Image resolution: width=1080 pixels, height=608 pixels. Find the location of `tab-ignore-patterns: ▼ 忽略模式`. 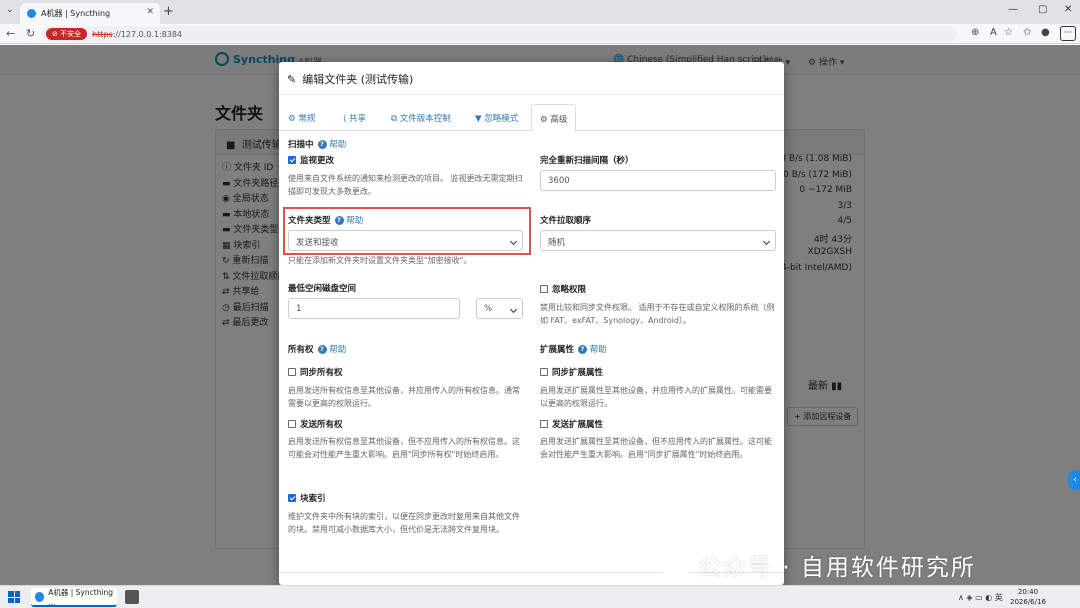

tab-ignore-patterns: ▼ 忽略模式 is located at coordinates (496, 117).